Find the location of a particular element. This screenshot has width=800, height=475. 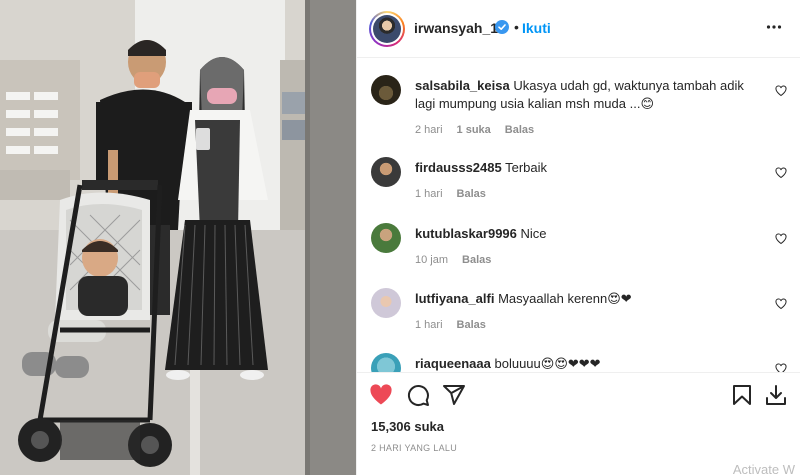

comment-username: salsabila_keisa is located at coordinates (462, 85).